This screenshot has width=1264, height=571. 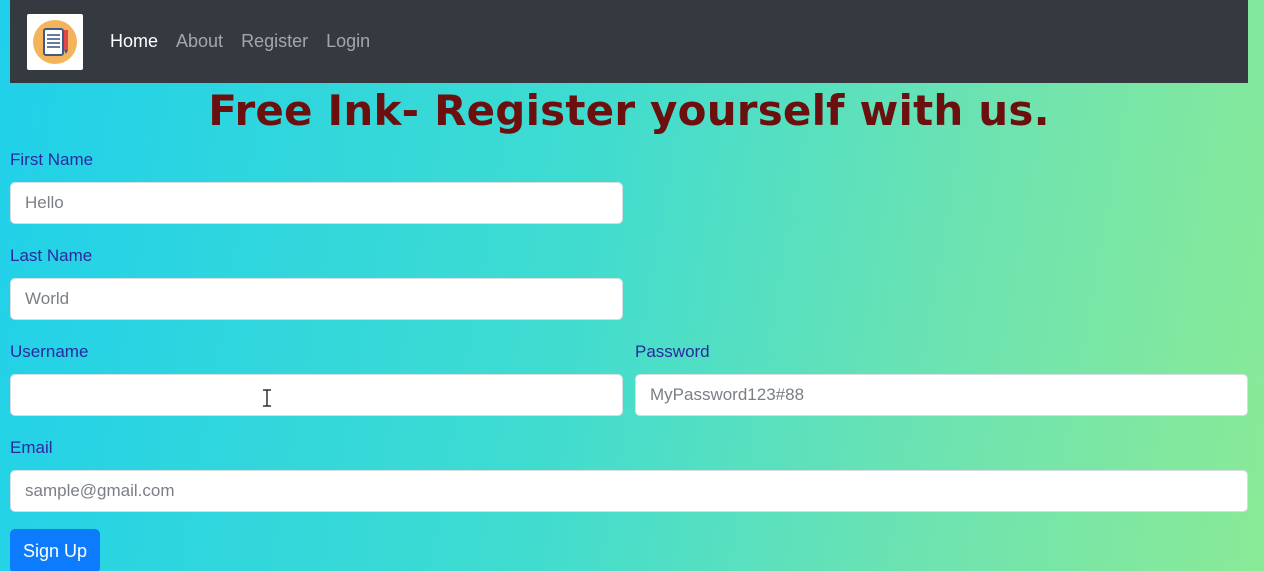 I want to click on logo, so click(x=55, y=41).